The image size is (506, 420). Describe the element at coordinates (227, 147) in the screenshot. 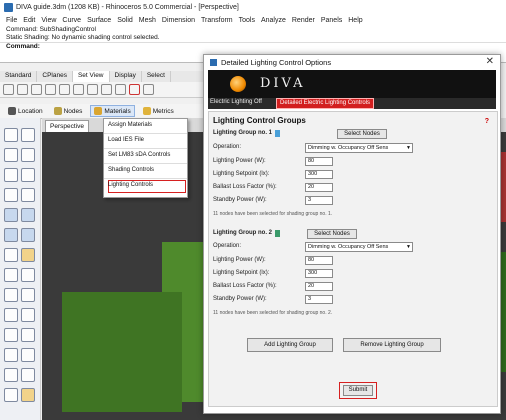

I see `operation-label: Operation:` at that location.